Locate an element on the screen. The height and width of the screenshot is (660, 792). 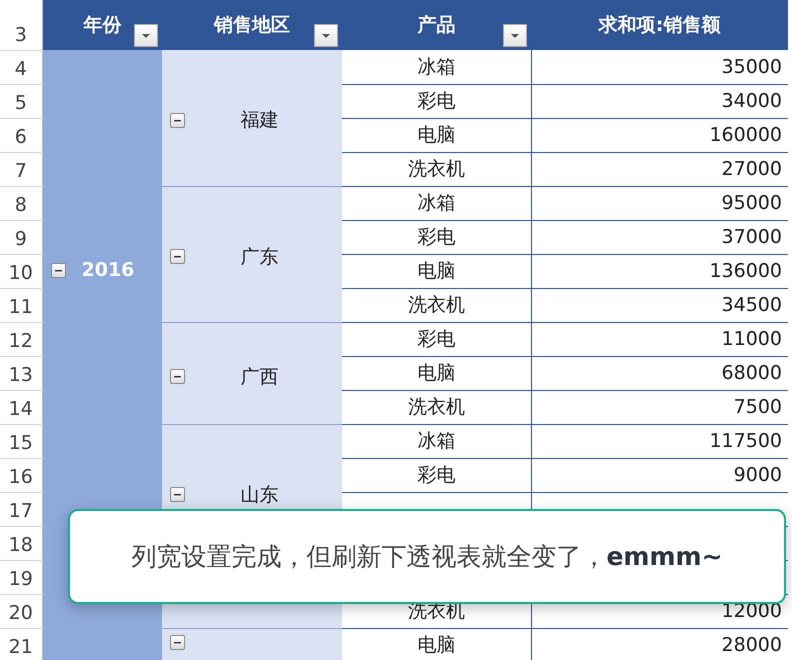
row-number: 11 is located at coordinates (20, 307).